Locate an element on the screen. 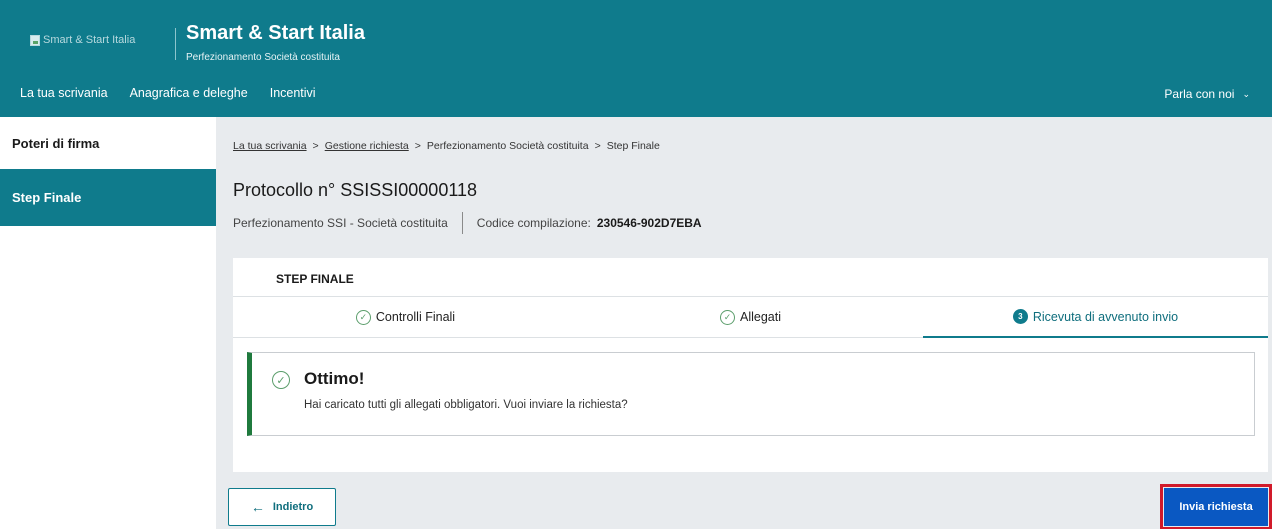  page-title: Protocollo n° SSISSI00000118 is located at coordinates (355, 190).